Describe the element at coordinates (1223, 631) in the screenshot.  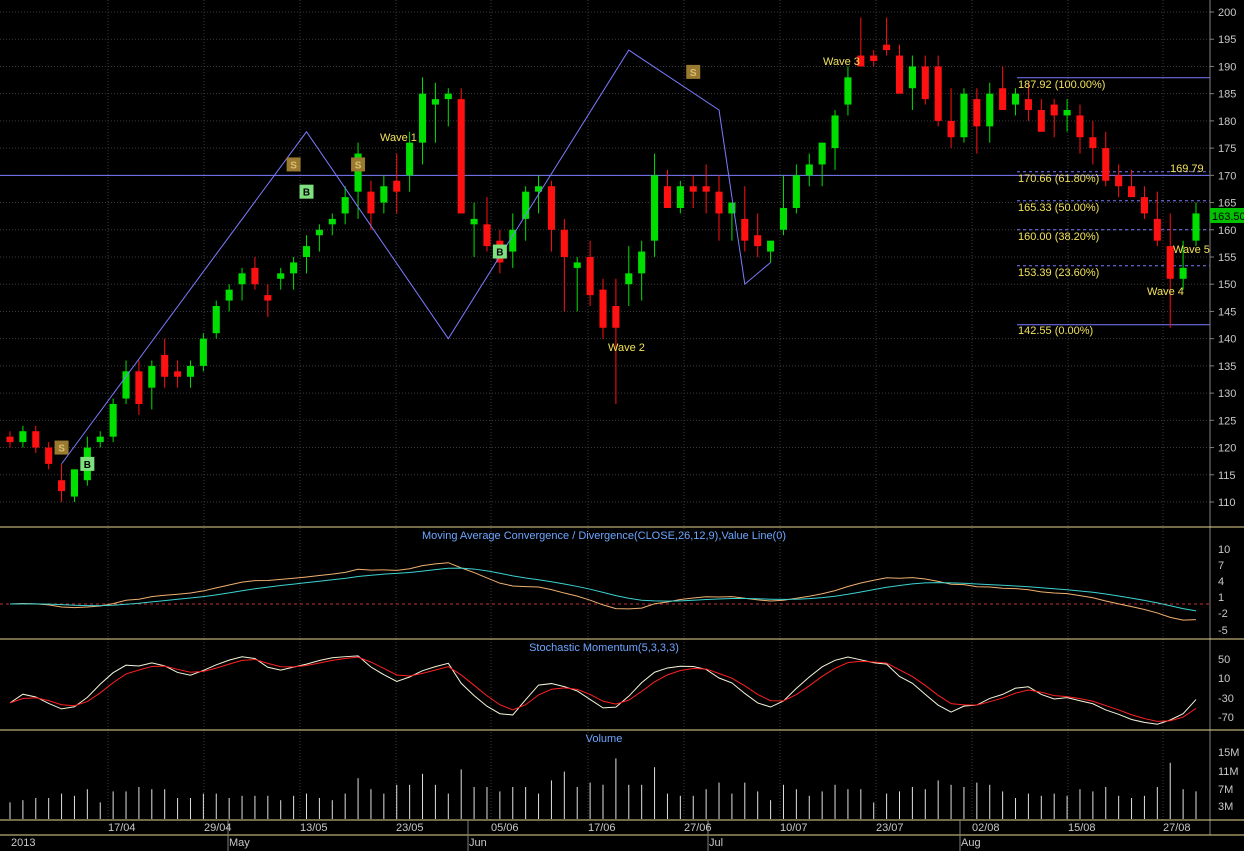
I see `macd-tick: -5` at that location.